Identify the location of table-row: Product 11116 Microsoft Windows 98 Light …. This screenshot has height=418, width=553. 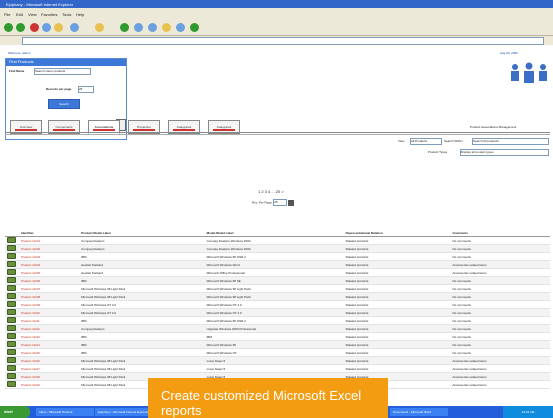
(277, 360).